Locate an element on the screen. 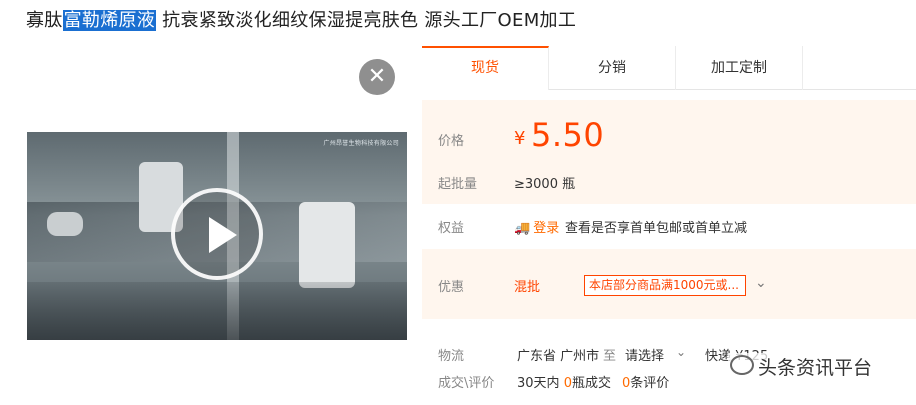  rights-text: 查看是否享首单包邮或首单立减 is located at coordinates (656, 228).